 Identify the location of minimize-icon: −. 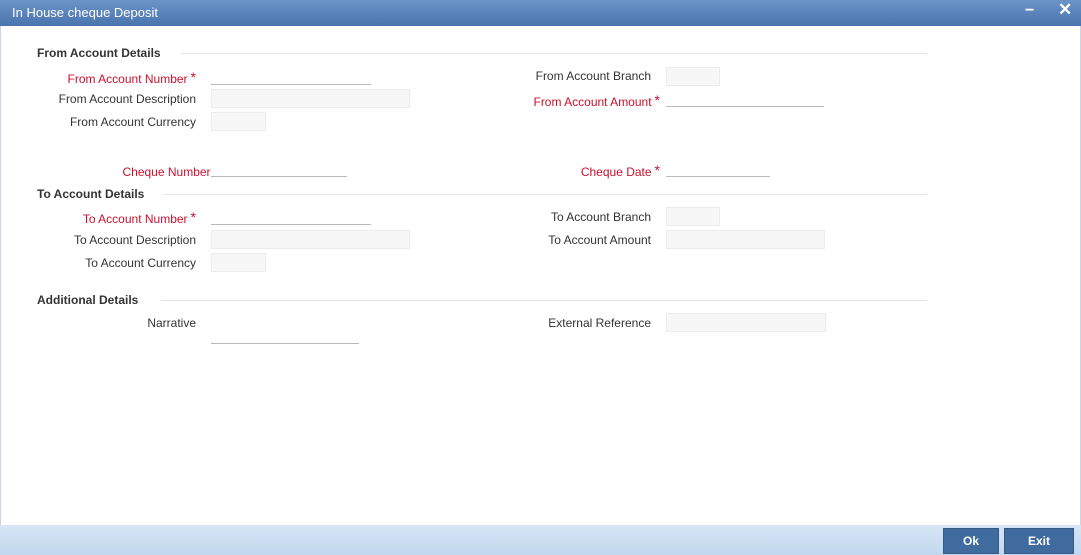
(1029, 11).